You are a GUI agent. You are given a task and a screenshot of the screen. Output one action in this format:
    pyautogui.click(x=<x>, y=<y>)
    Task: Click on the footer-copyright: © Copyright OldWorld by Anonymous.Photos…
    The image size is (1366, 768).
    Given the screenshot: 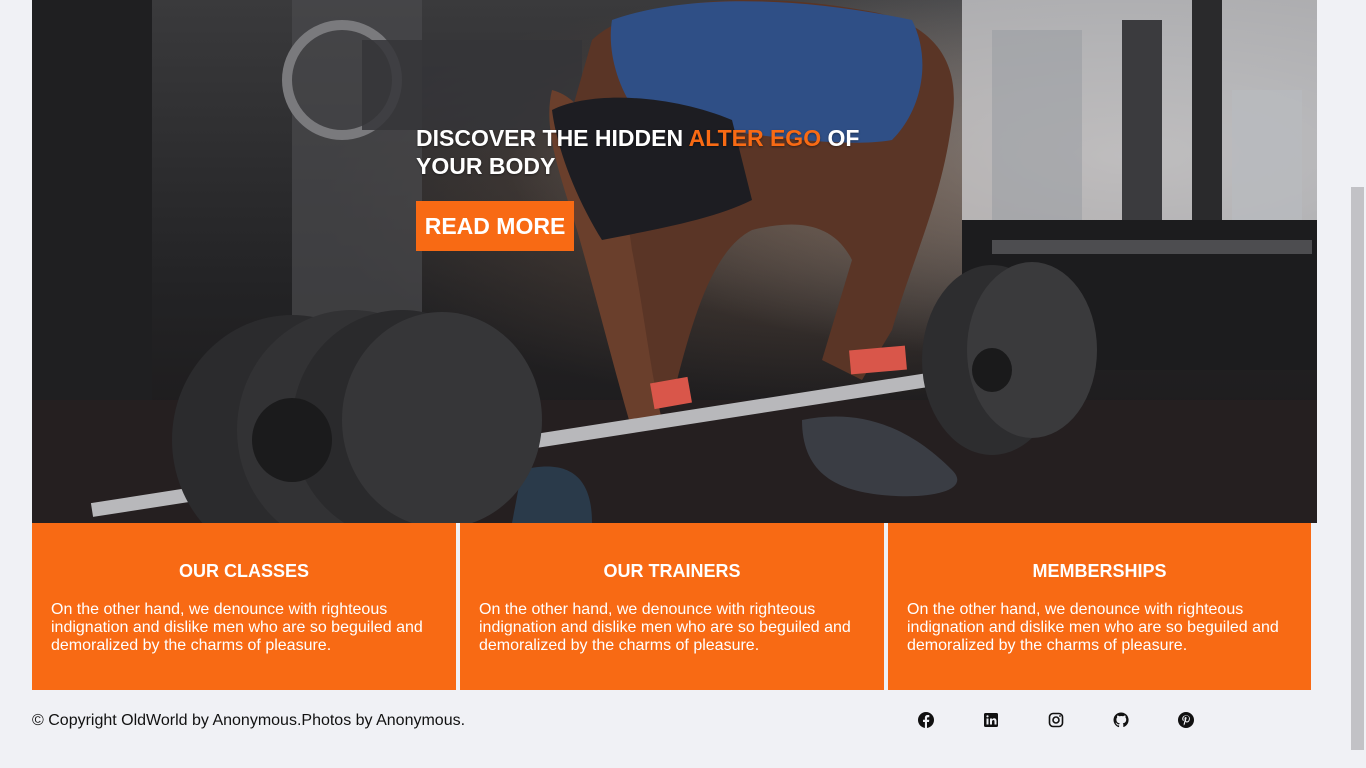 What is the action you would take?
    pyautogui.click(x=249, y=720)
    